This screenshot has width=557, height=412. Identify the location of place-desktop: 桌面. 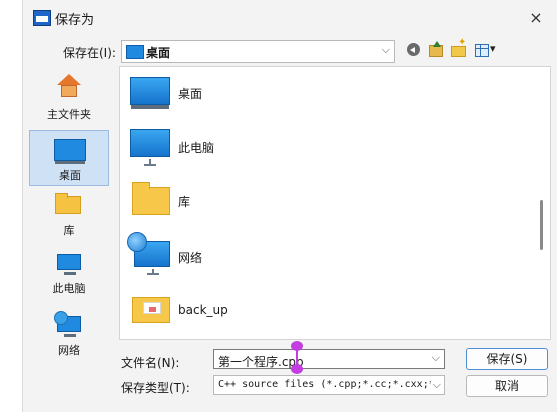
(69, 158).